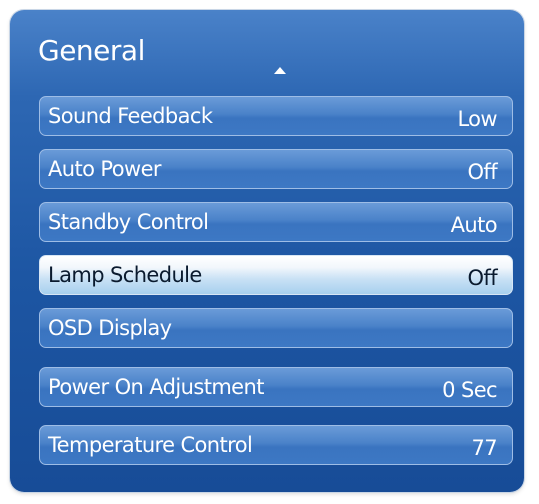  I want to click on menu-item-lamp-schedule: Lamp Schedule Off, so click(276, 275).